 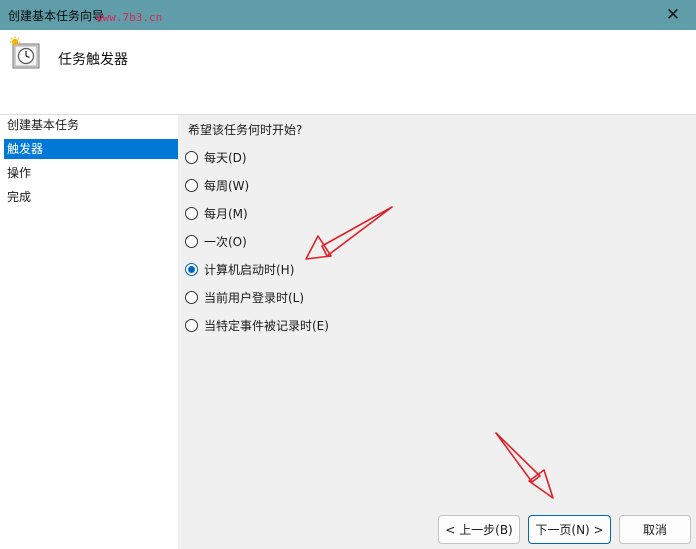 What do you see at coordinates (24, 52) in the screenshot?
I see `clock-icon` at bounding box center [24, 52].